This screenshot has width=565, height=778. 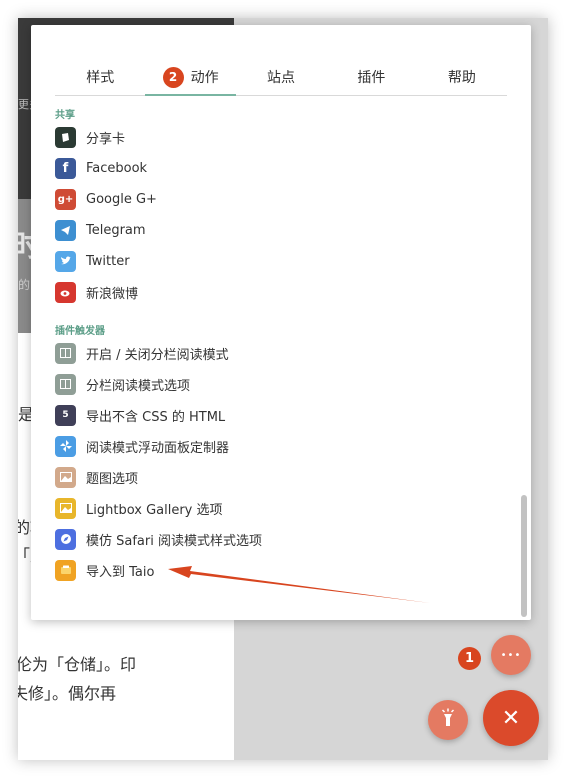 What do you see at coordinates (65, 508) in the screenshot?
I see `gallery-icon` at bounding box center [65, 508].